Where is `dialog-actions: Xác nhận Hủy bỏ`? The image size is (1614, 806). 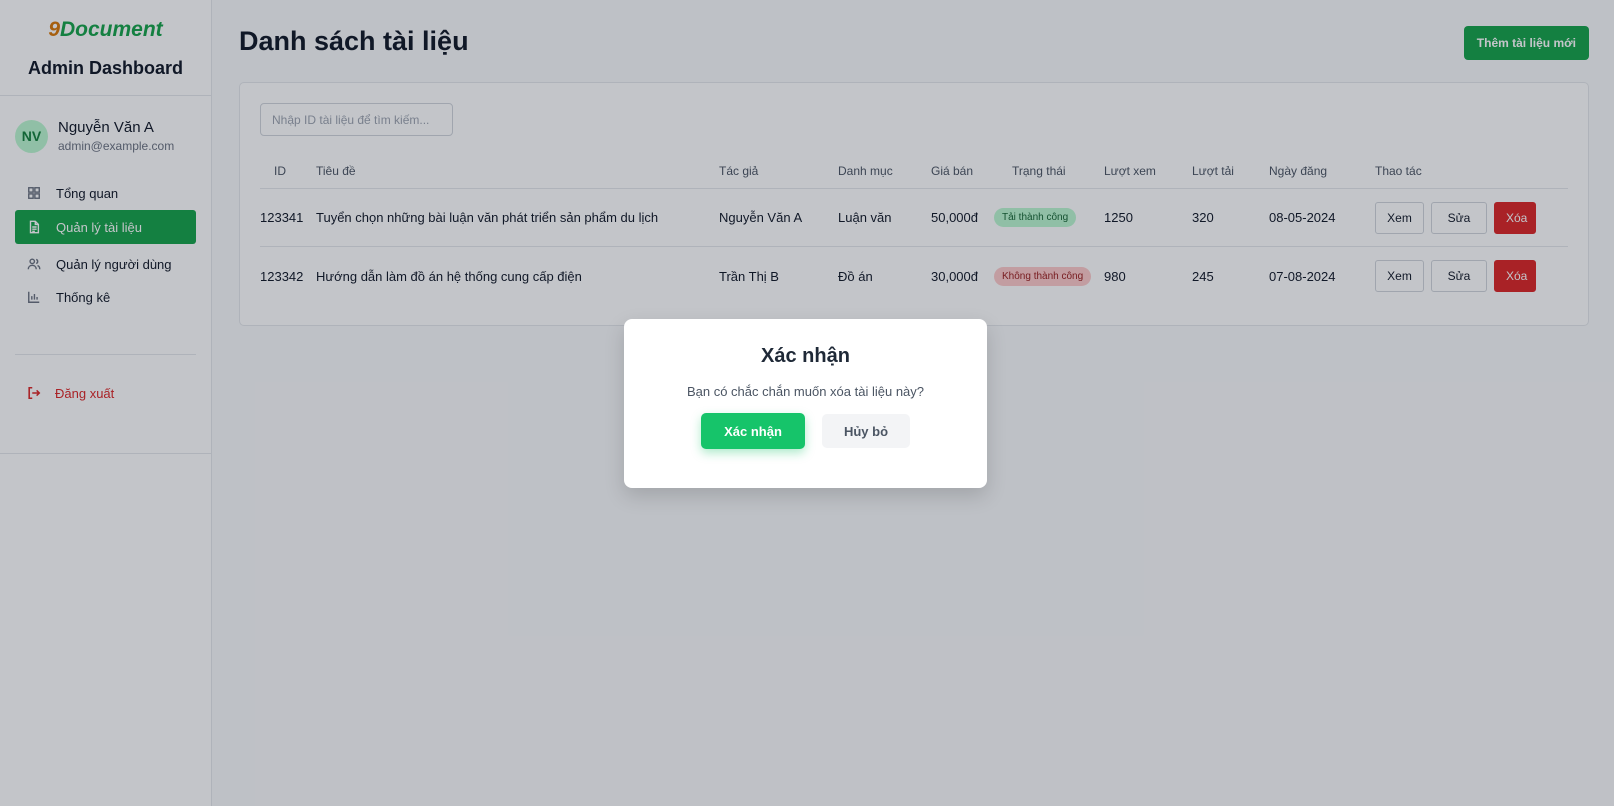
dialog-actions: Xác nhận Hủy bỏ is located at coordinates (805, 431).